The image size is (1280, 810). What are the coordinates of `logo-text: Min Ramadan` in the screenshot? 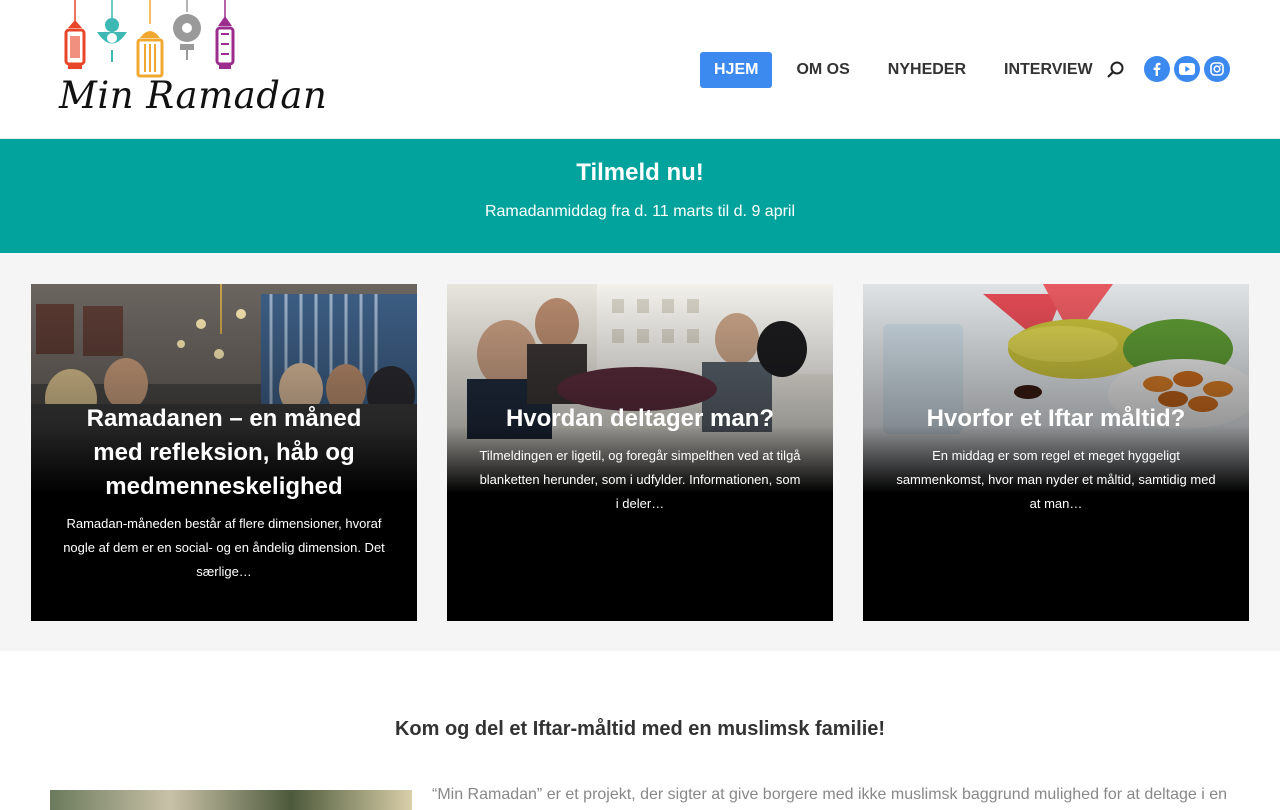 It's located at (193, 95).